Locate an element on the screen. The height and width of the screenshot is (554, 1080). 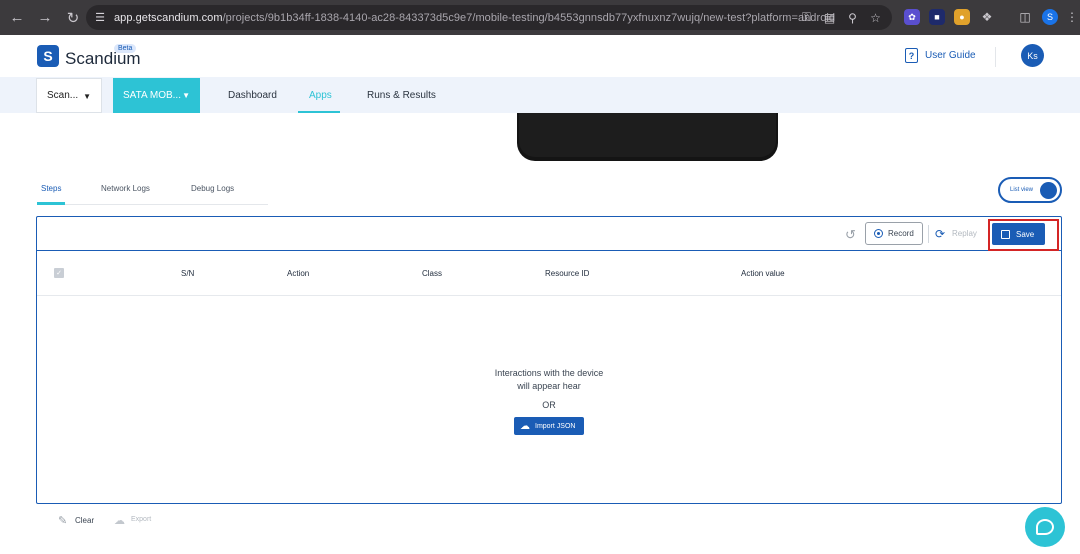
toggle-knob is located at coordinates (1048, 190).